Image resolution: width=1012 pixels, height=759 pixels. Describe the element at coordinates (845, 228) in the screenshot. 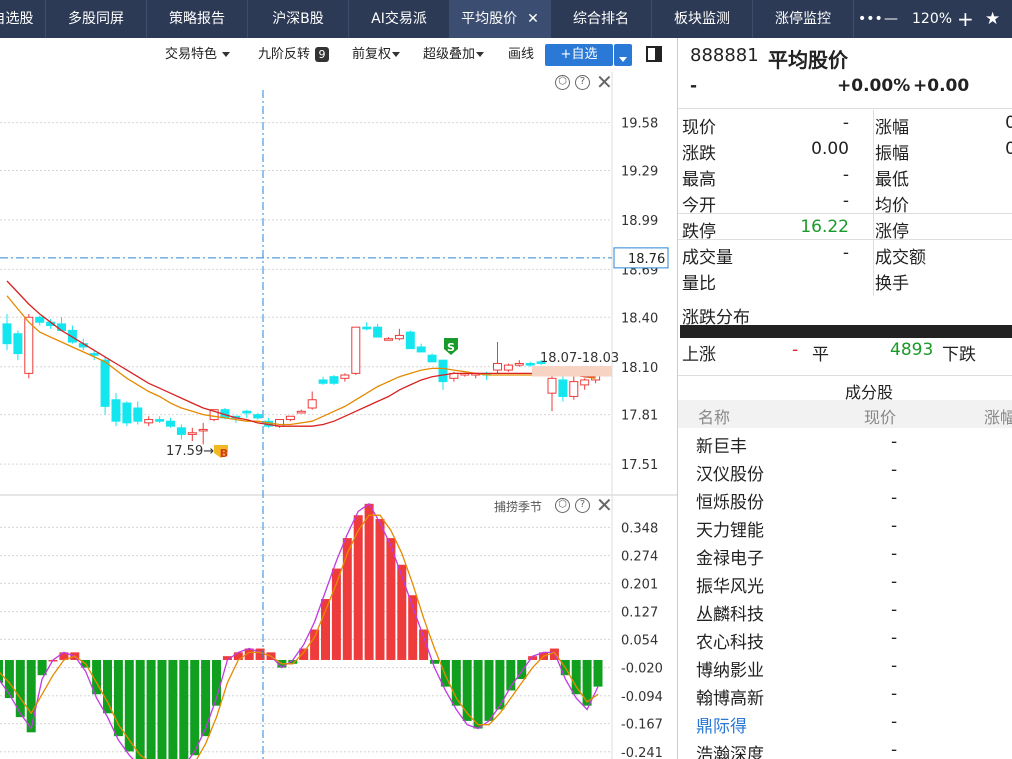

I see `quote-row: 跌停 16.22 涨停` at that location.